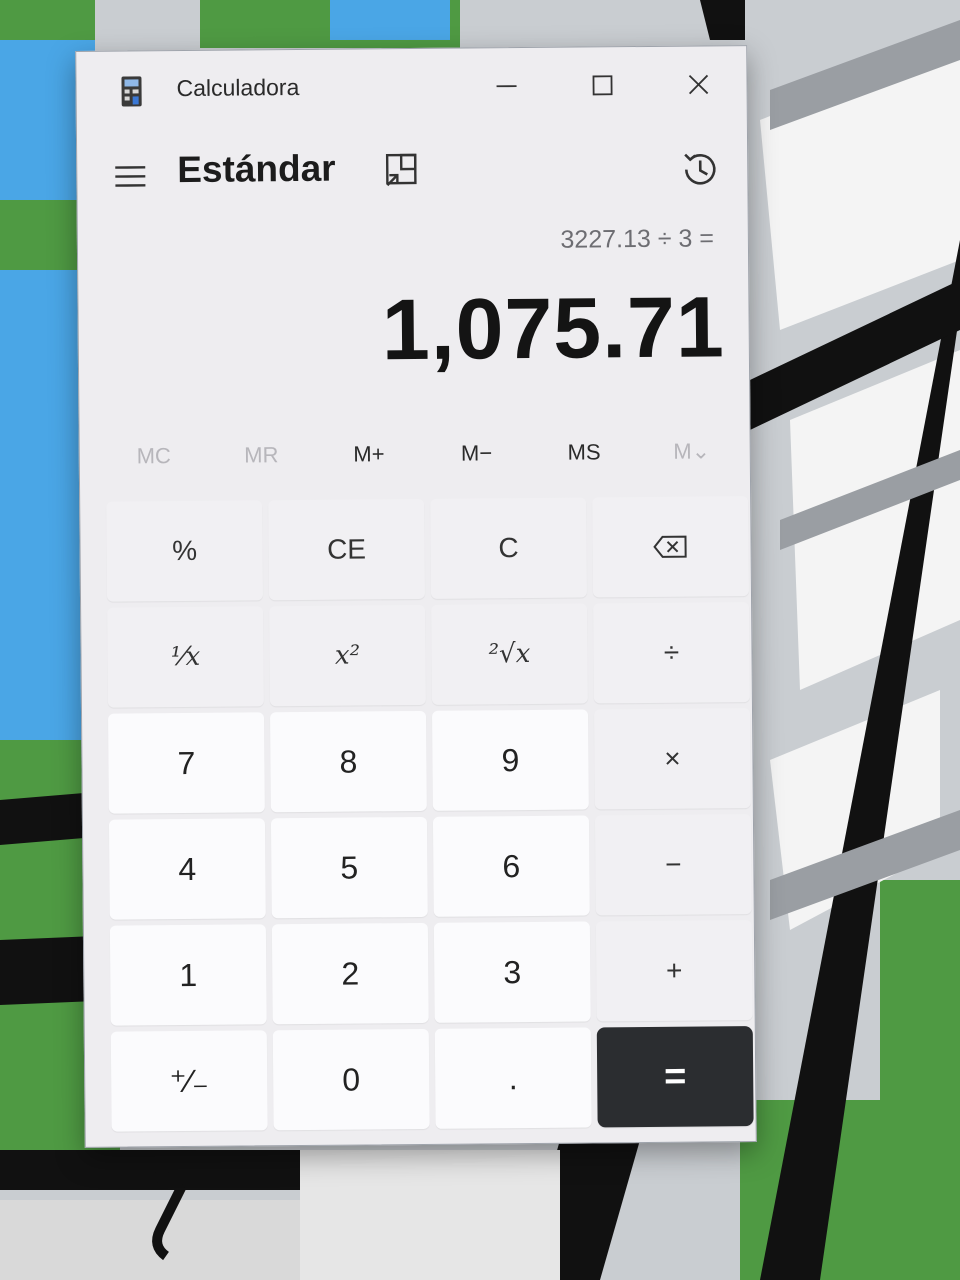 This screenshot has height=1280, width=960. I want to click on negate-button: ⁺⁄₋, so click(189, 1081).